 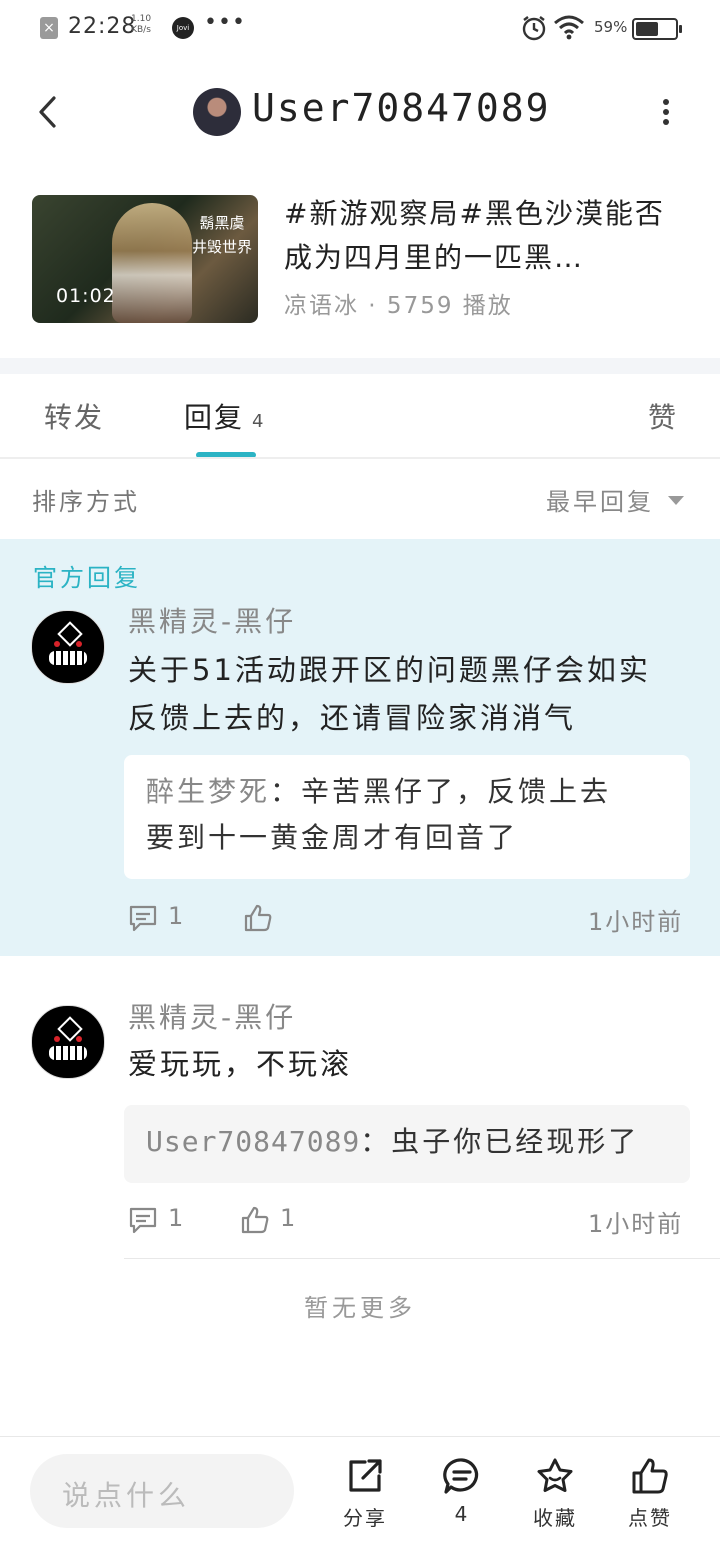 What do you see at coordinates (222, 235) in the screenshot?
I see `thumbnail-watermark: 鬍黑虞 井毁世界` at bounding box center [222, 235].